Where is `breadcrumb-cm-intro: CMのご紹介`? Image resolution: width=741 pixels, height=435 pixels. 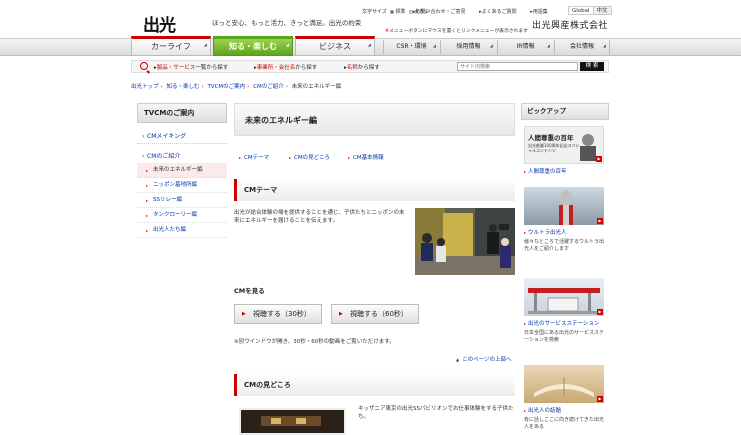 breadcrumb-cm-intro: CMのご紹介 is located at coordinates (268, 87).